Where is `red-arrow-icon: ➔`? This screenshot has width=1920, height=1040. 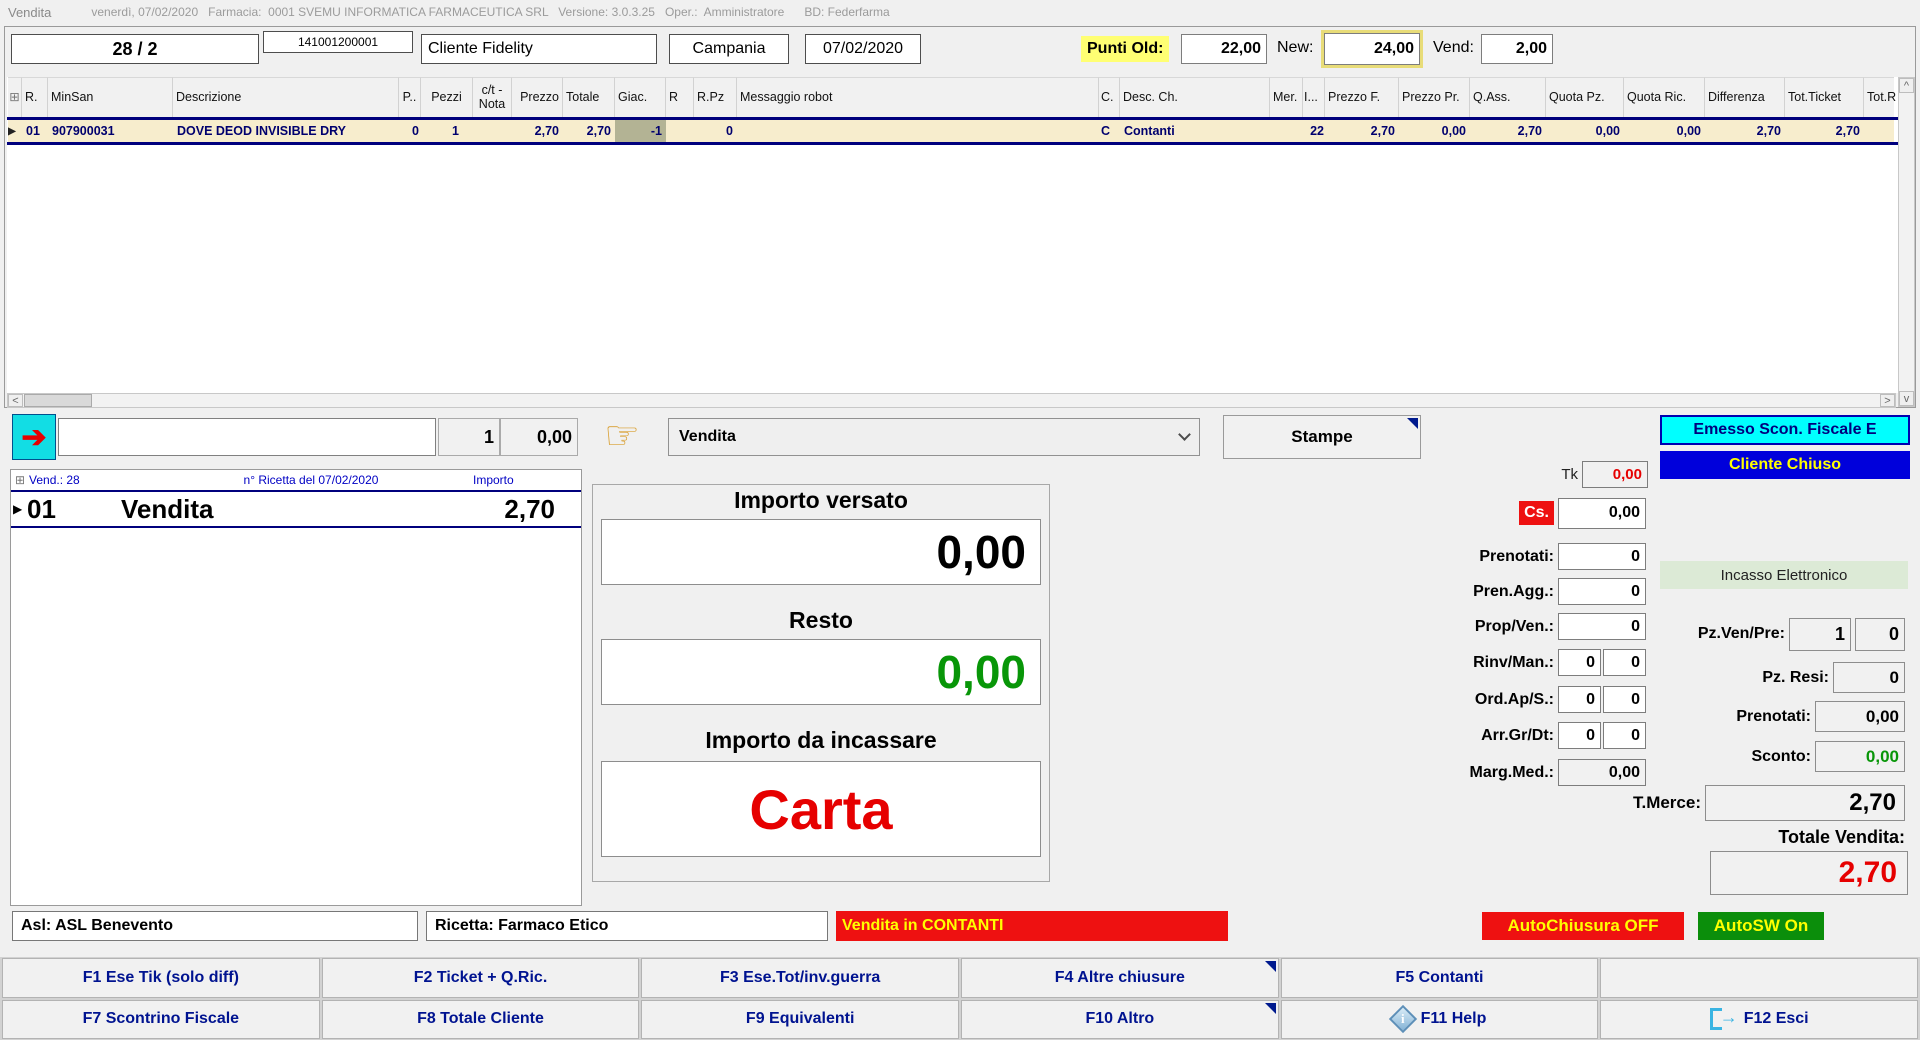 red-arrow-icon: ➔ is located at coordinates (34, 437).